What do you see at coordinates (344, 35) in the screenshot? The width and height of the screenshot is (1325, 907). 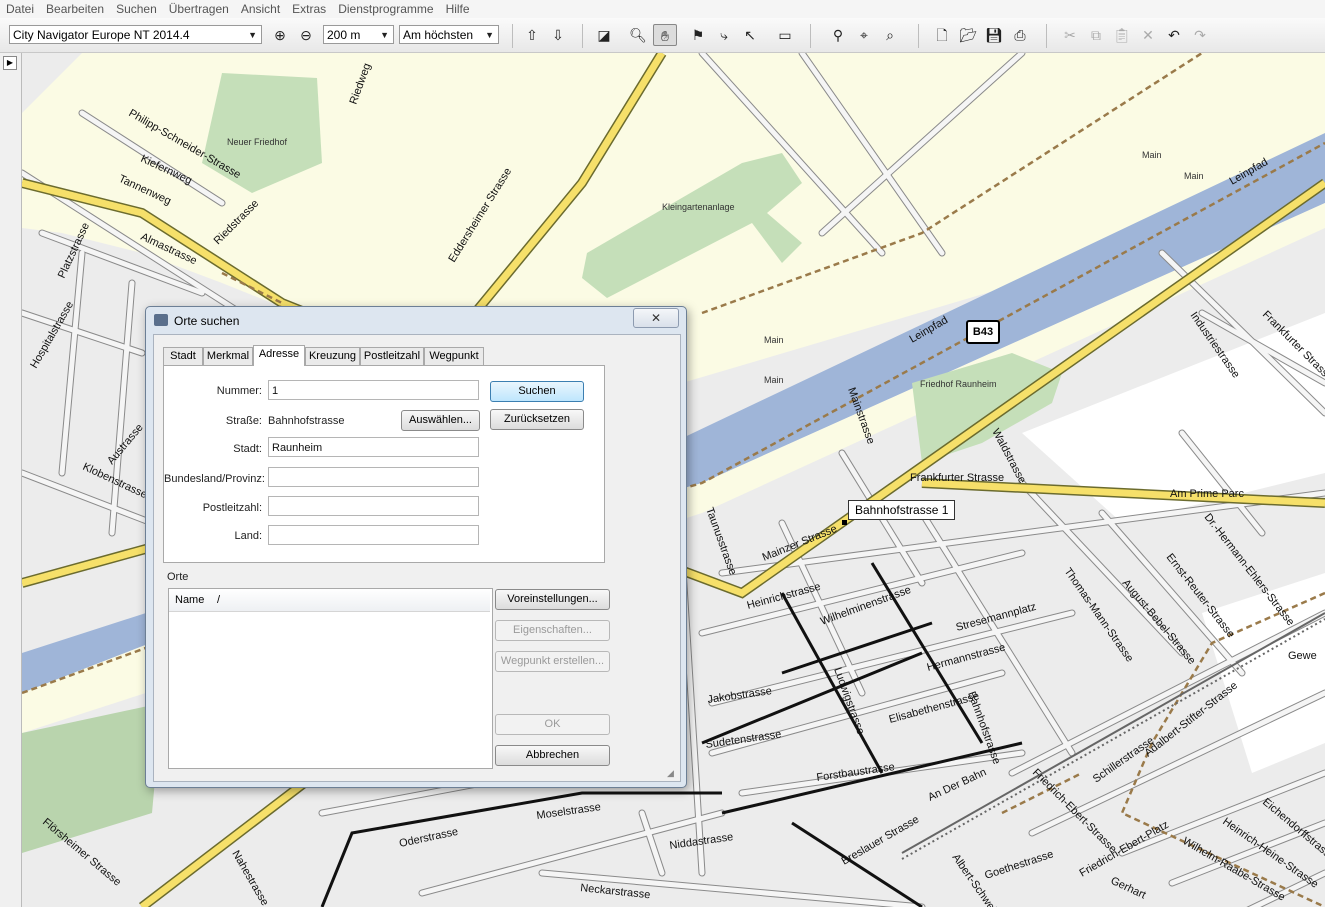 I see `zoom-scale-value: 200 m` at bounding box center [344, 35].